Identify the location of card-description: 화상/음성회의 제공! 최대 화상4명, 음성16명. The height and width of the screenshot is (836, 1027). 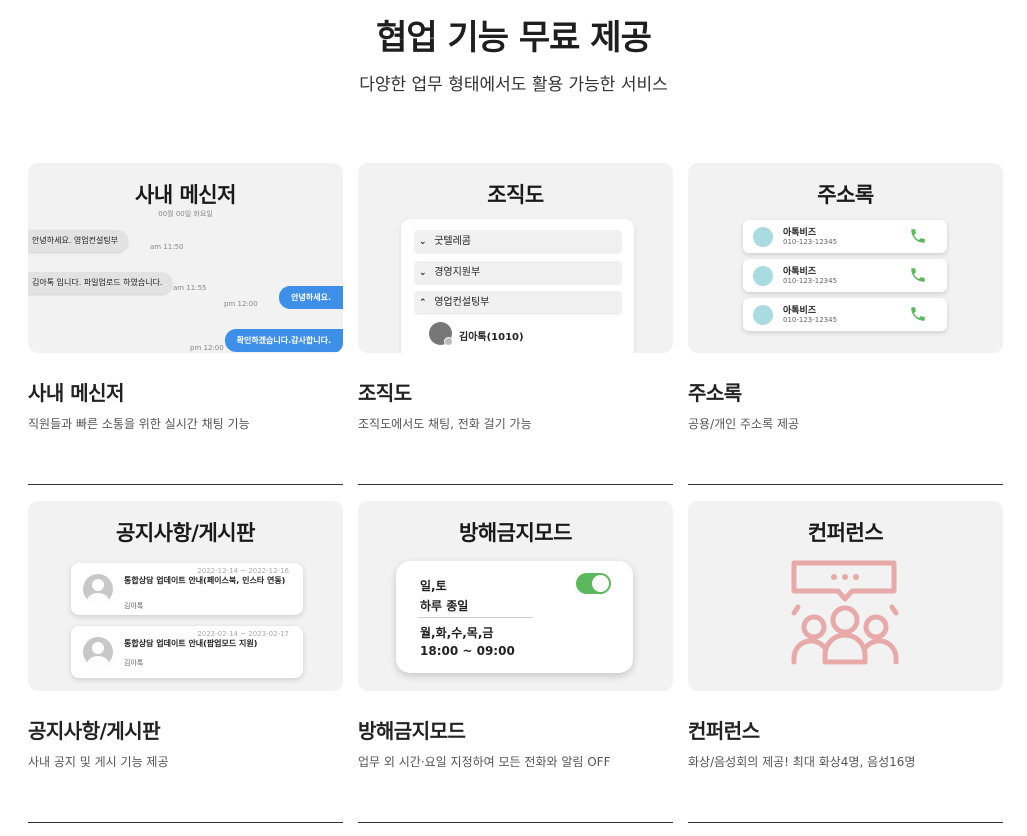
(802, 762).